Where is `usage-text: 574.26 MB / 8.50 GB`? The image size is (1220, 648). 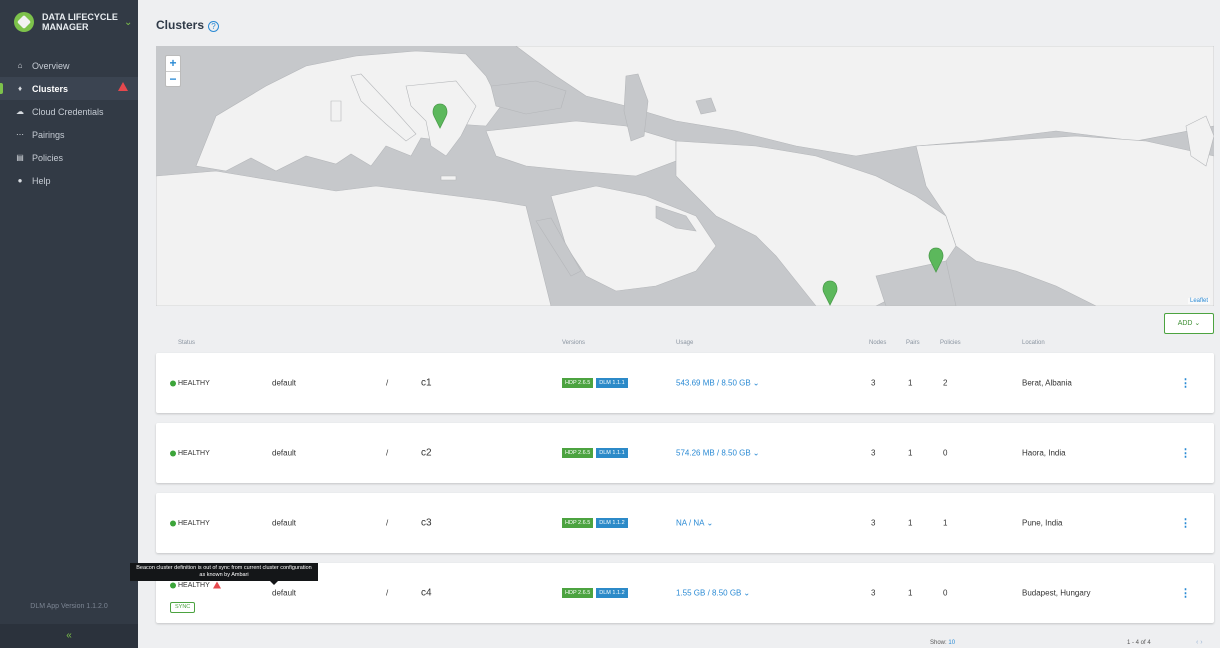 usage-text: 574.26 MB / 8.50 GB is located at coordinates (713, 453).